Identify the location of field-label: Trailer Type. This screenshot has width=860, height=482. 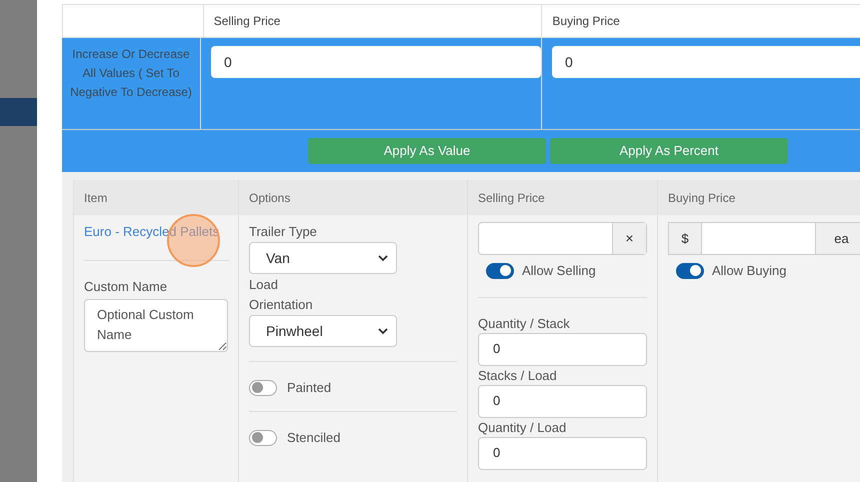
(283, 232).